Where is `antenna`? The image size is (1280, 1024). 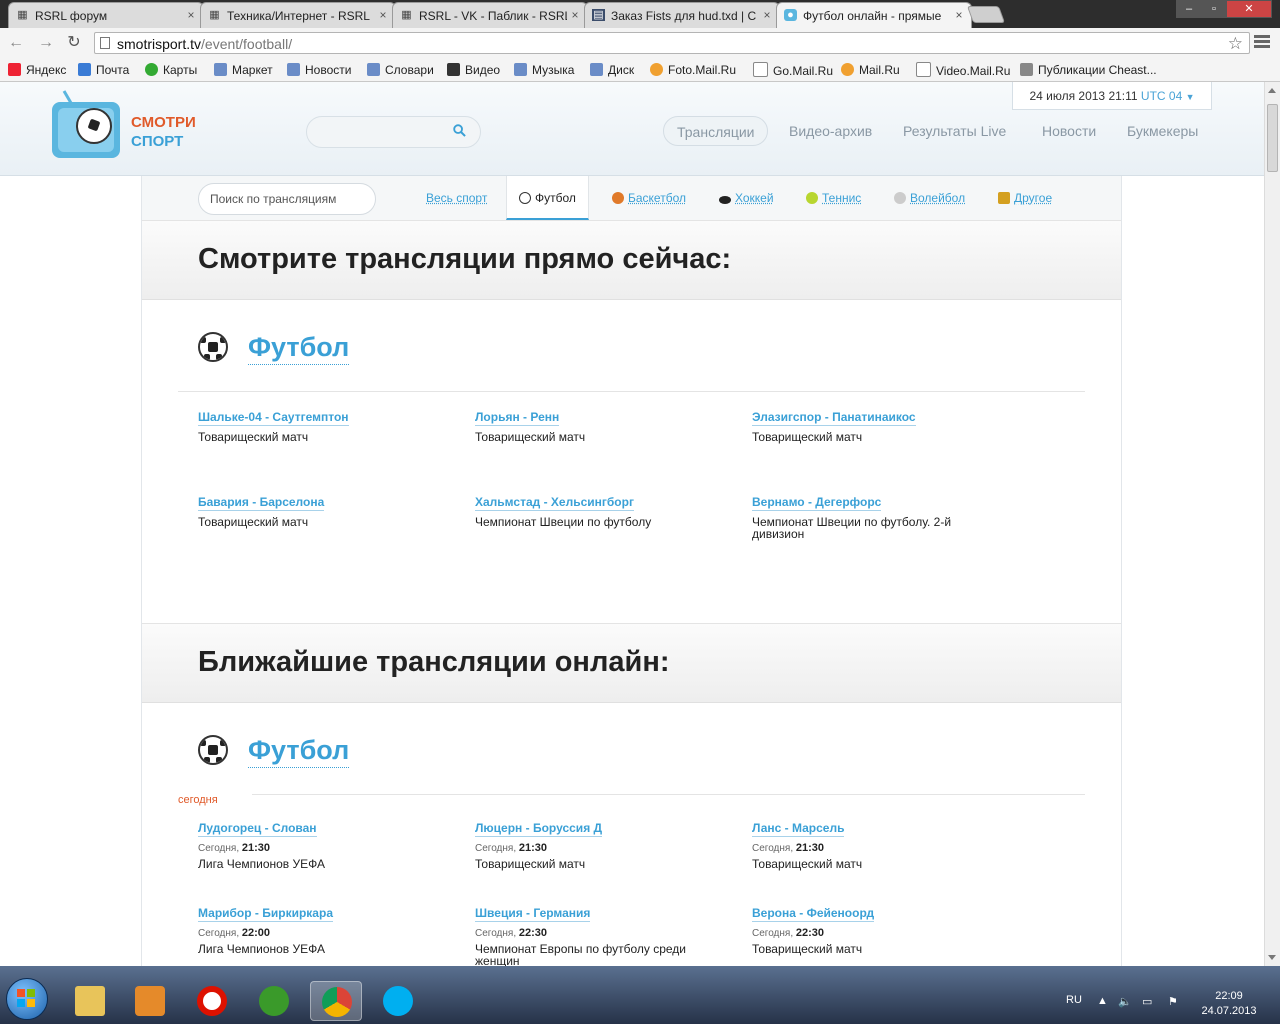
antenna is located at coordinates (67, 97).